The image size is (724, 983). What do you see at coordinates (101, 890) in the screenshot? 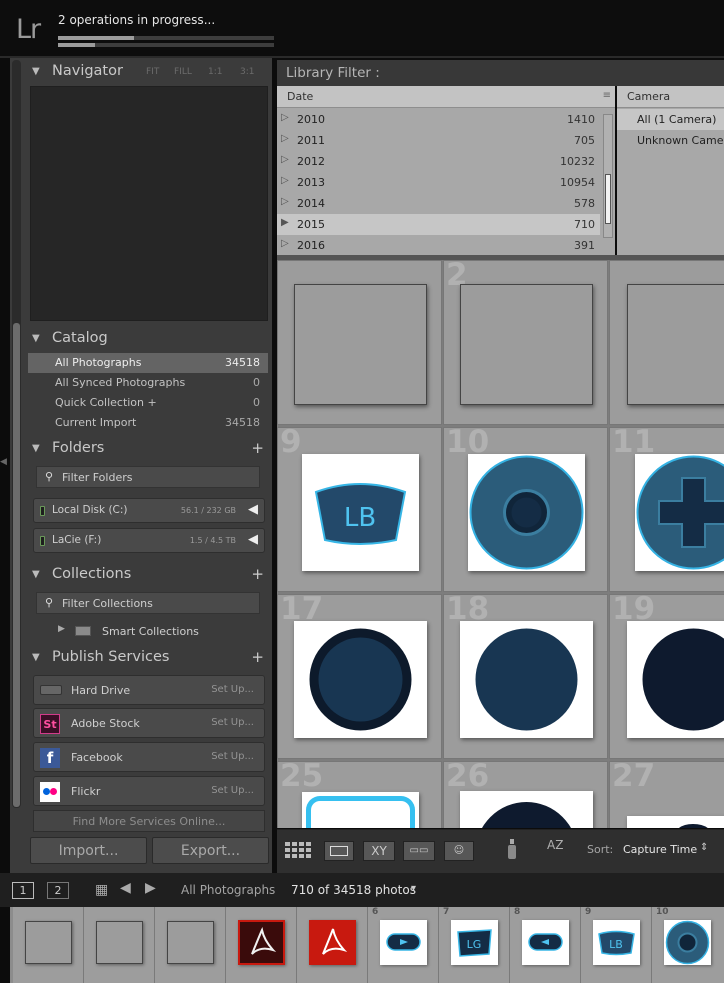
I see `grid-icon: ▦` at bounding box center [101, 890].